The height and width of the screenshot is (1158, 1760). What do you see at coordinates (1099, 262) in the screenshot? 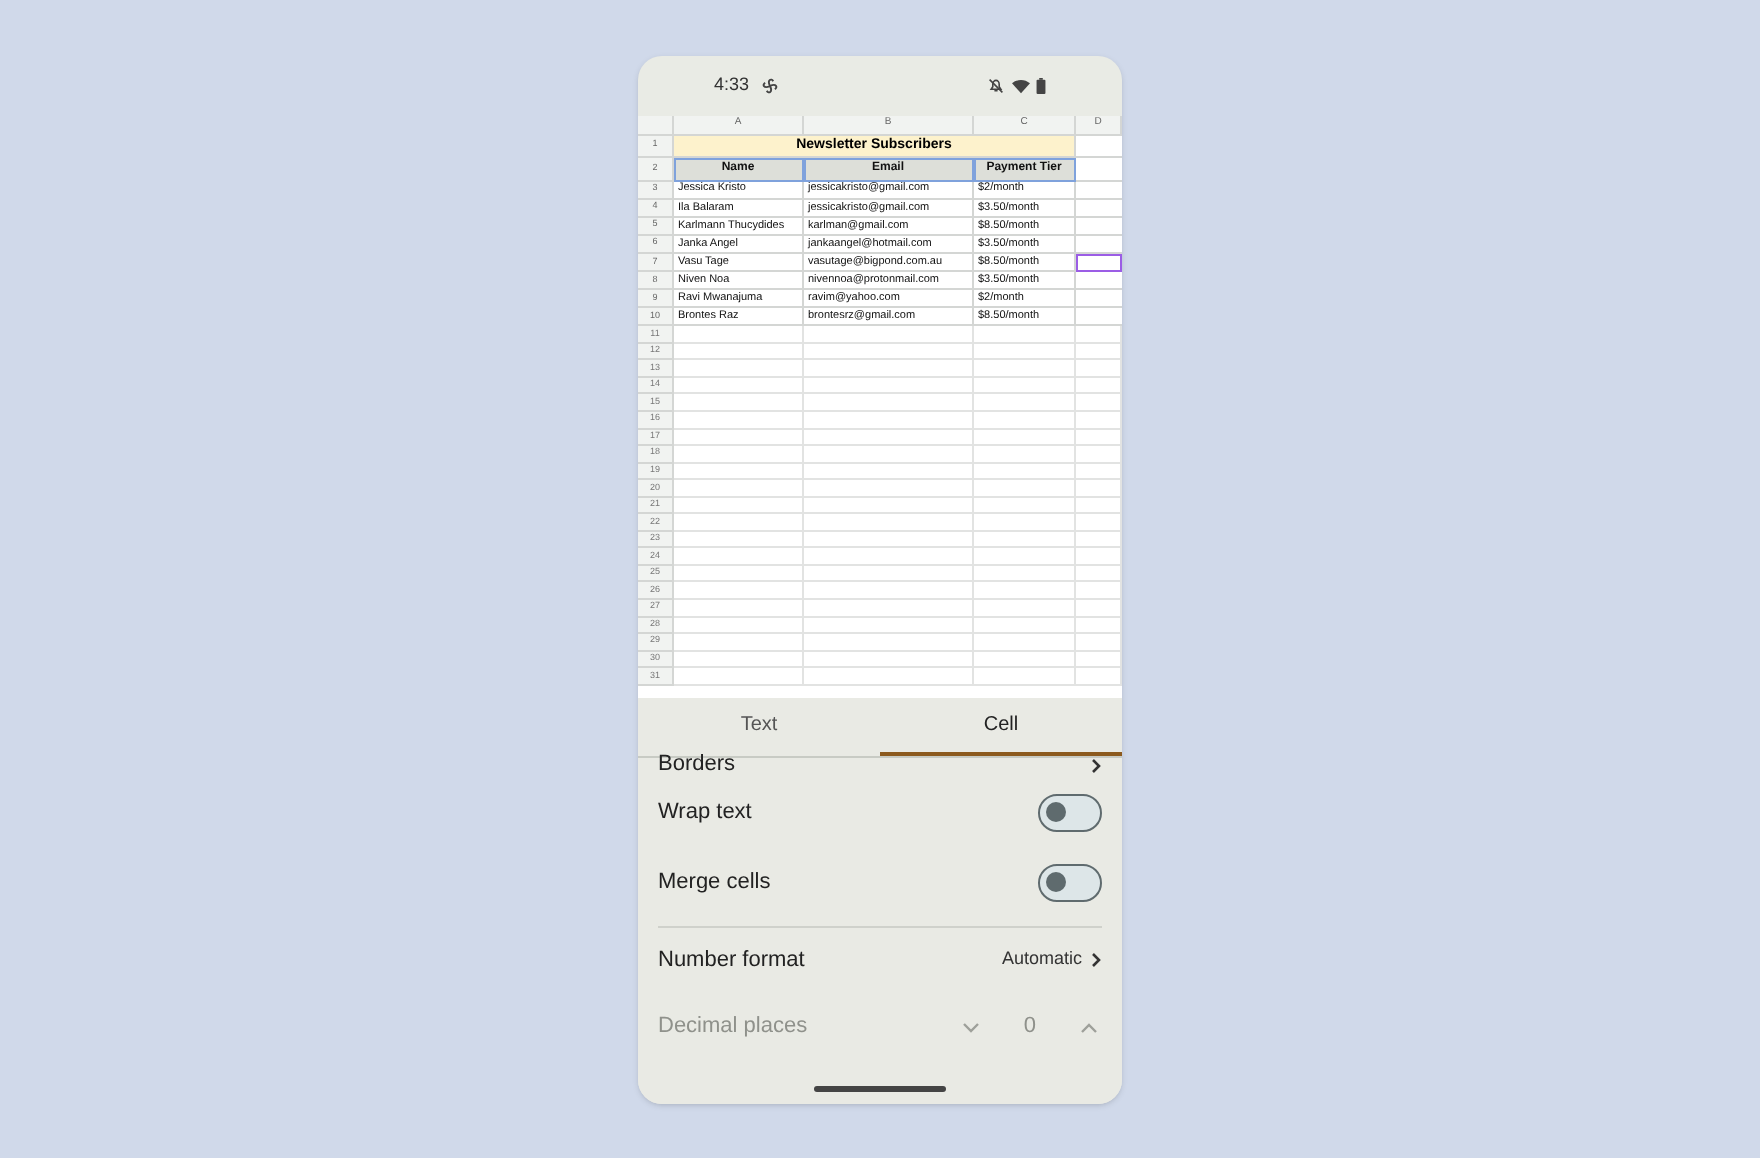
I see `active-cell` at bounding box center [1099, 262].